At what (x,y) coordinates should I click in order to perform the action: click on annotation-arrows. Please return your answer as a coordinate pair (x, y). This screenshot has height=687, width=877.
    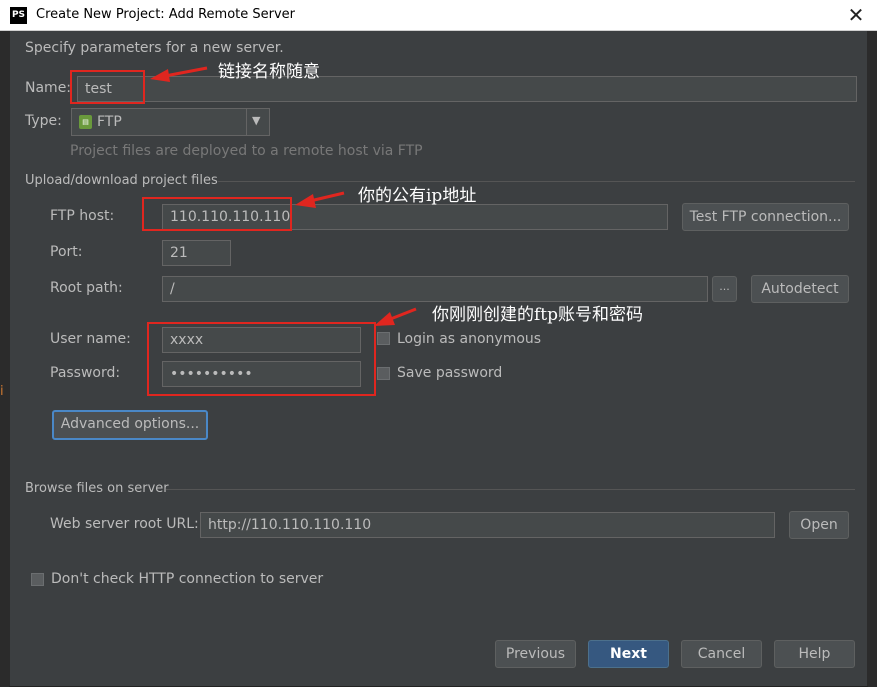
    Looking at the image, I should click on (283, 196).